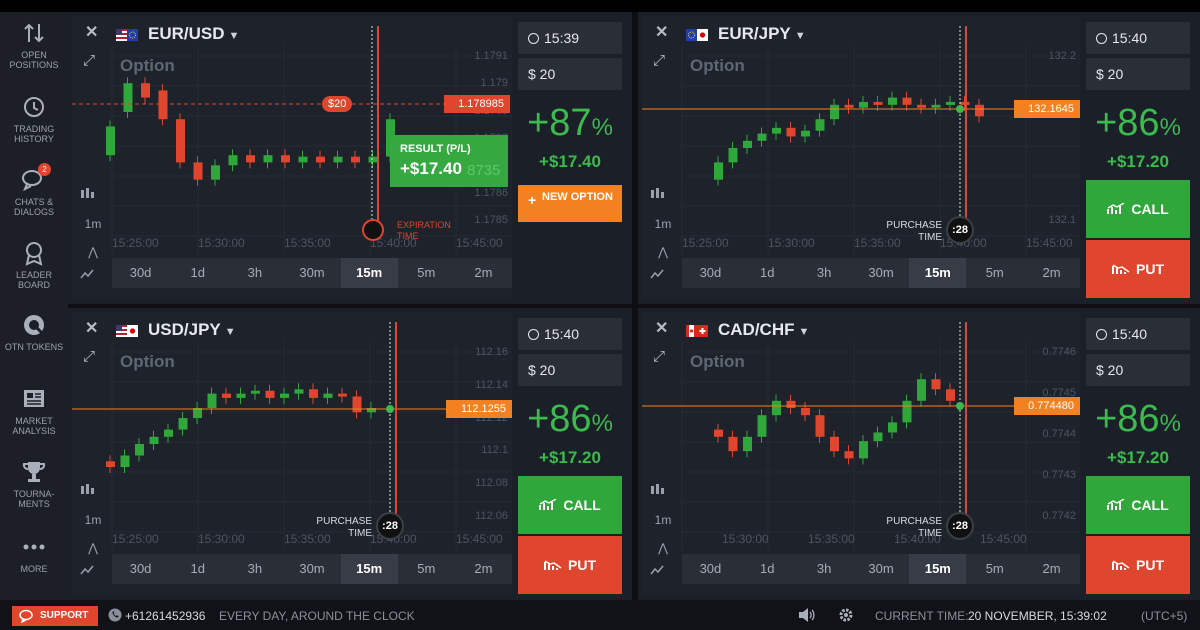 The width and height of the screenshot is (1200, 630). Describe the element at coordinates (491, 192) in the screenshot. I see `price-scale-label: 1.1786` at that location.